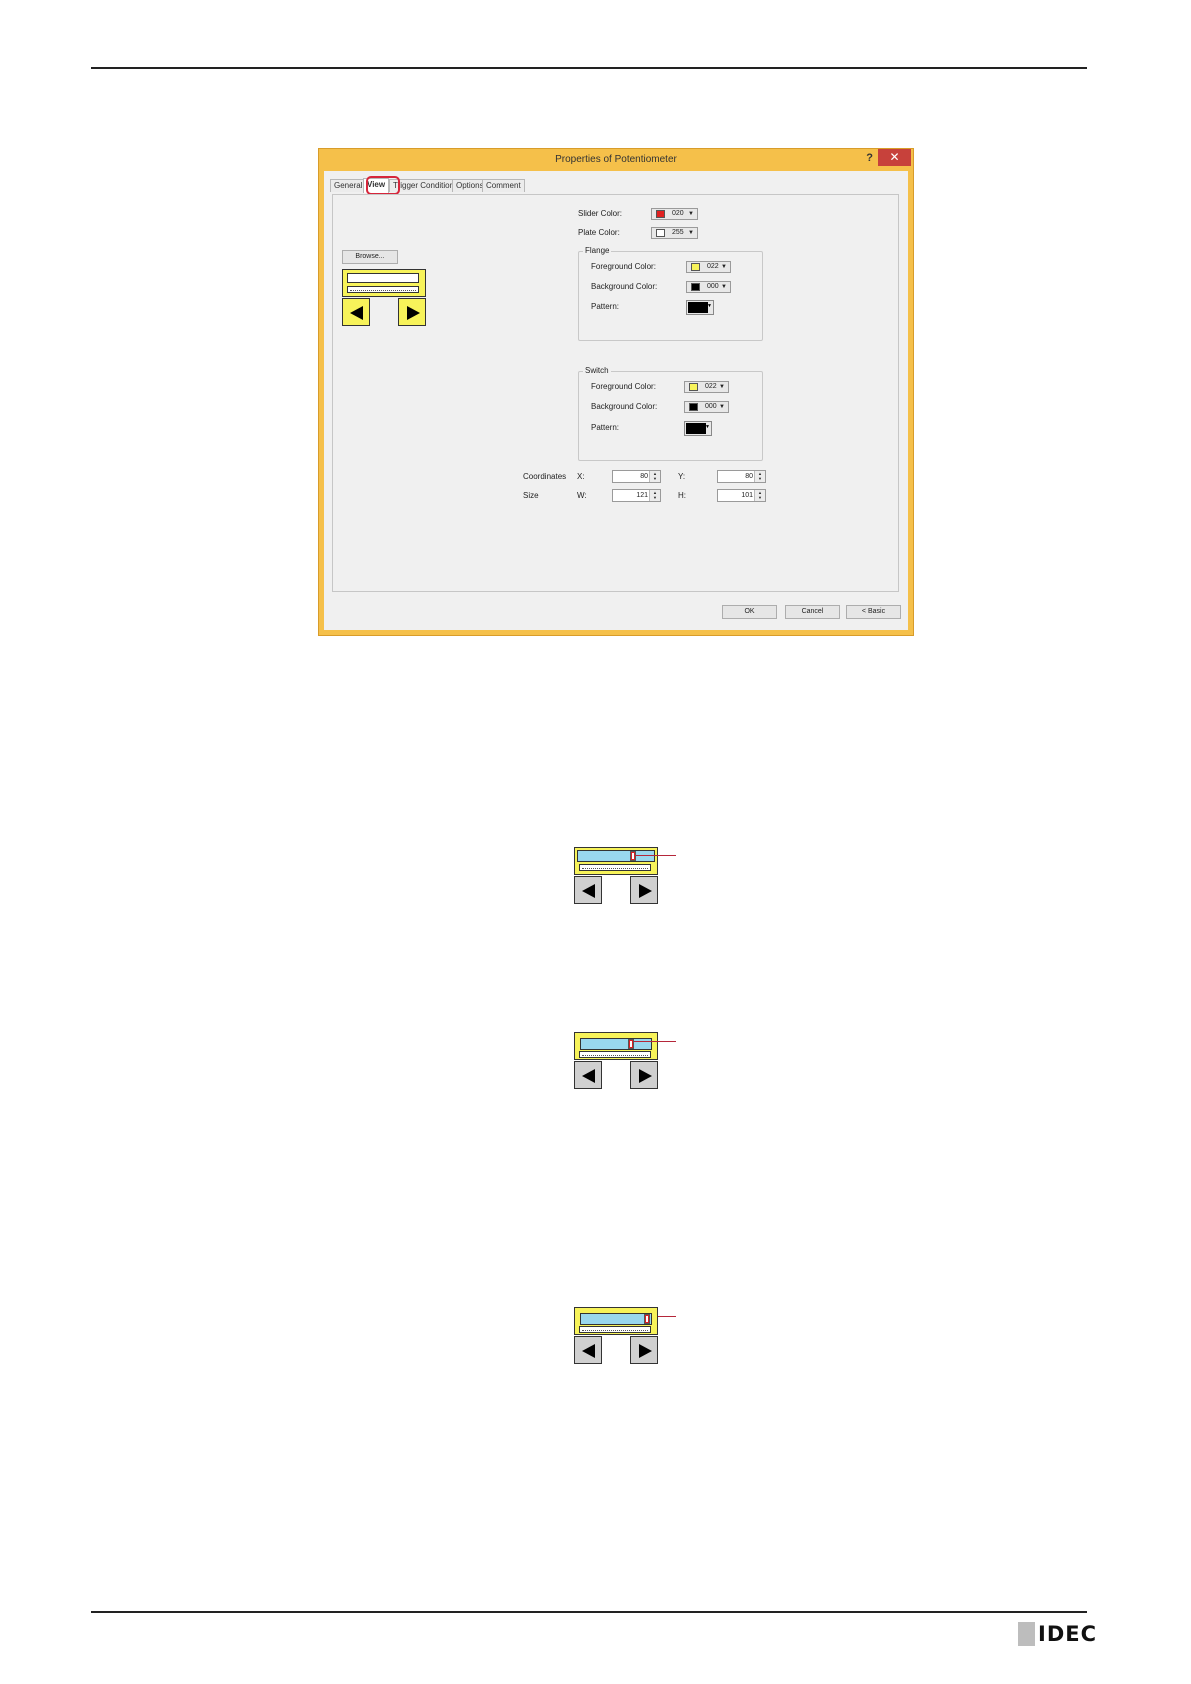  I want to click on idec-logo-mark-icon, so click(1026, 1634).